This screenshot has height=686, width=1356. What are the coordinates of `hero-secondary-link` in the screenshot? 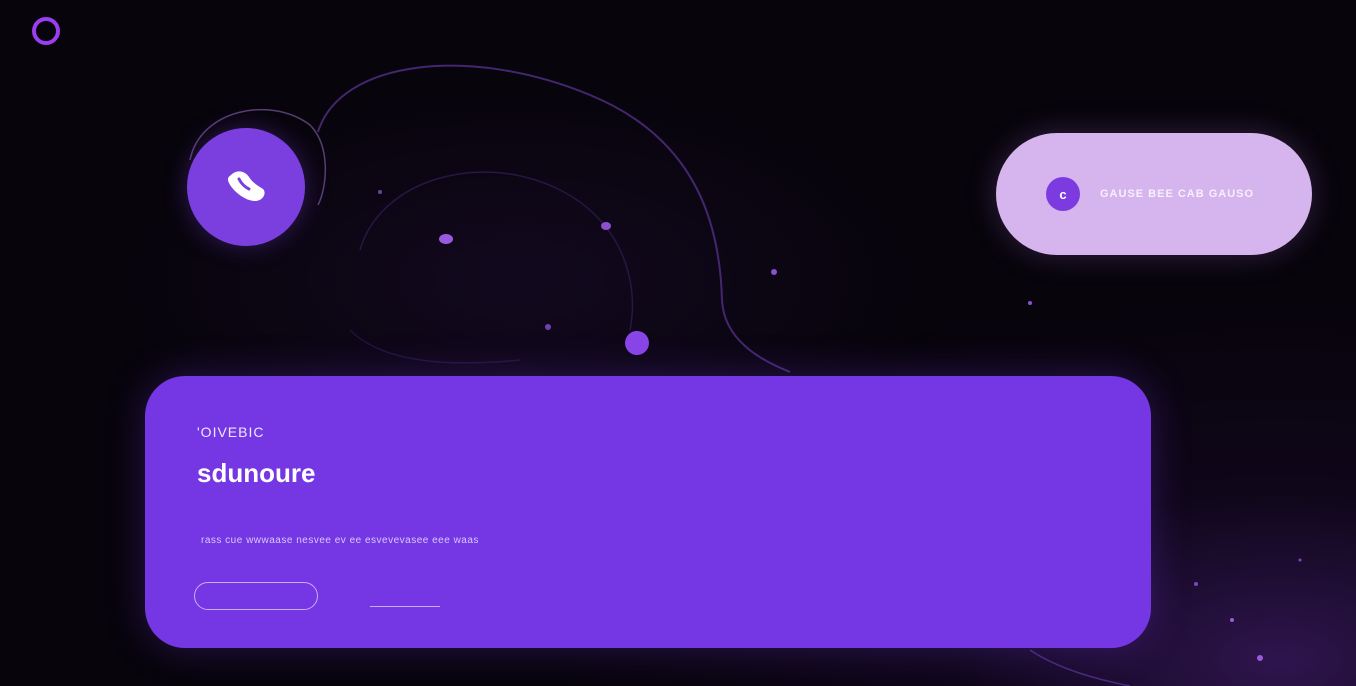 It's located at (405, 600).